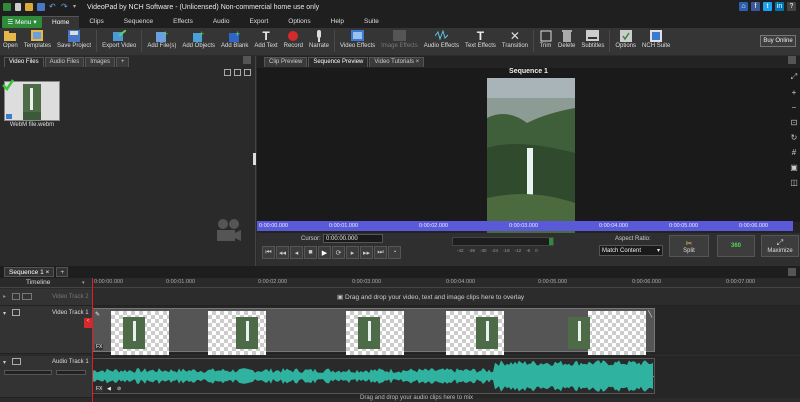 The image size is (800, 402). I want to click on tab-export: Export, so click(258, 22).